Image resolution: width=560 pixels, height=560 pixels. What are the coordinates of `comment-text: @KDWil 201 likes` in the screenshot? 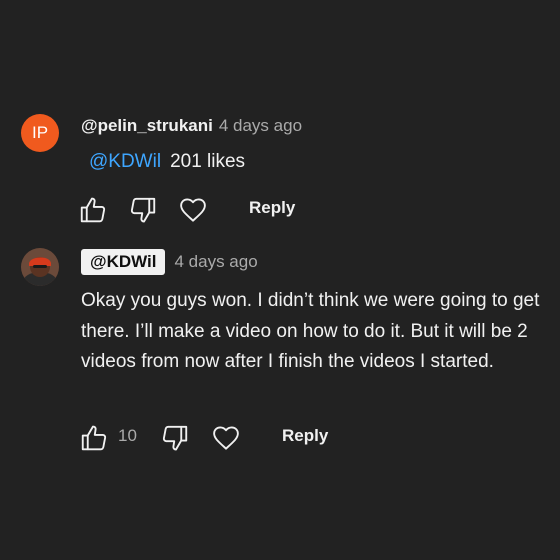 It's located at (167, 162).